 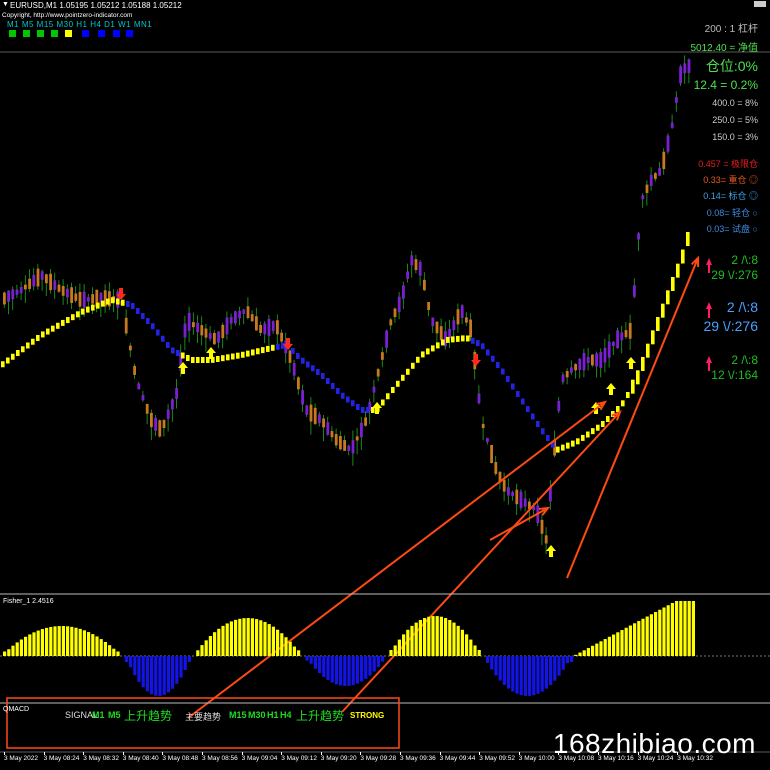 What do you see at coordinates (734, 375) in the screenshot?
I see `signal-3-down: 12 \/:164` at bounding box center [734, 375].